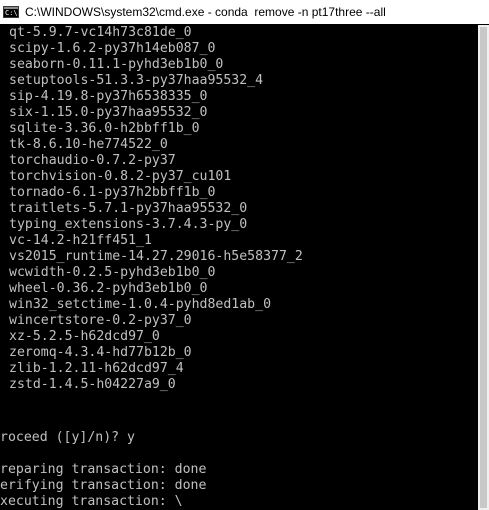 The height and width of the screenshot is (510, 489). I want to click on package-line: wcwidth-0.2.5-pyhd3eb1b0_0, so click(112, 272).